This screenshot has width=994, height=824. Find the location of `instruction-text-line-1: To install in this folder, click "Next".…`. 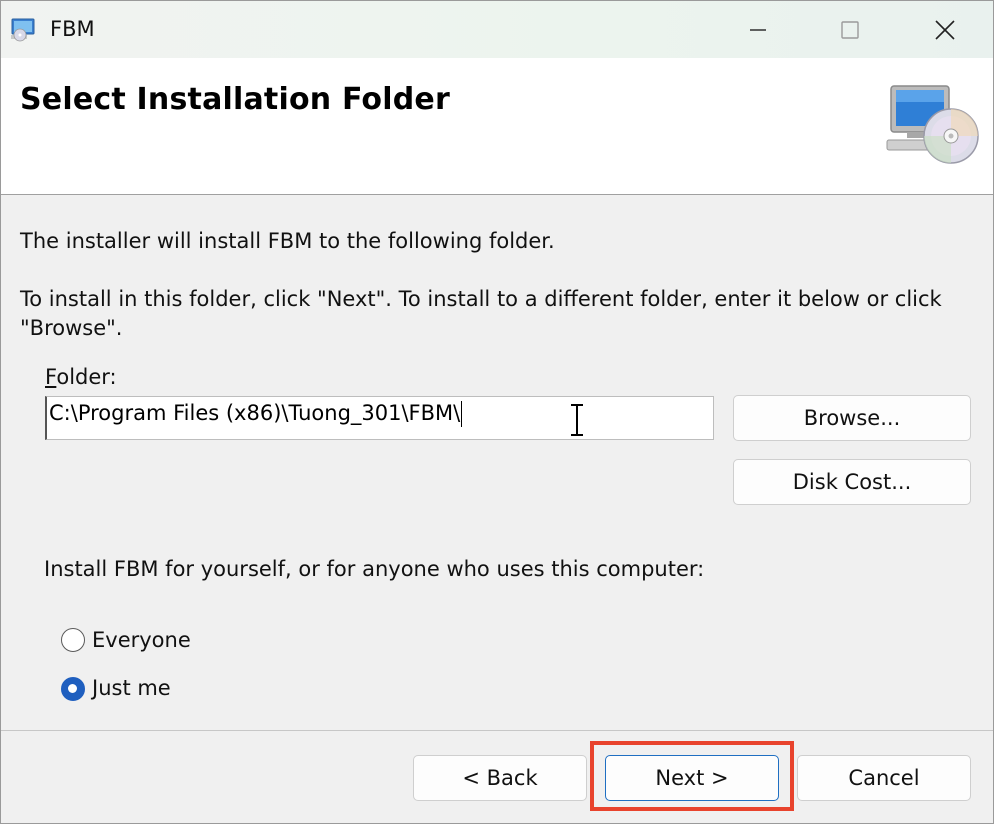

instruction-text-line-1: To install in this folder, click "Next".… is located at coordinates (481, 299).